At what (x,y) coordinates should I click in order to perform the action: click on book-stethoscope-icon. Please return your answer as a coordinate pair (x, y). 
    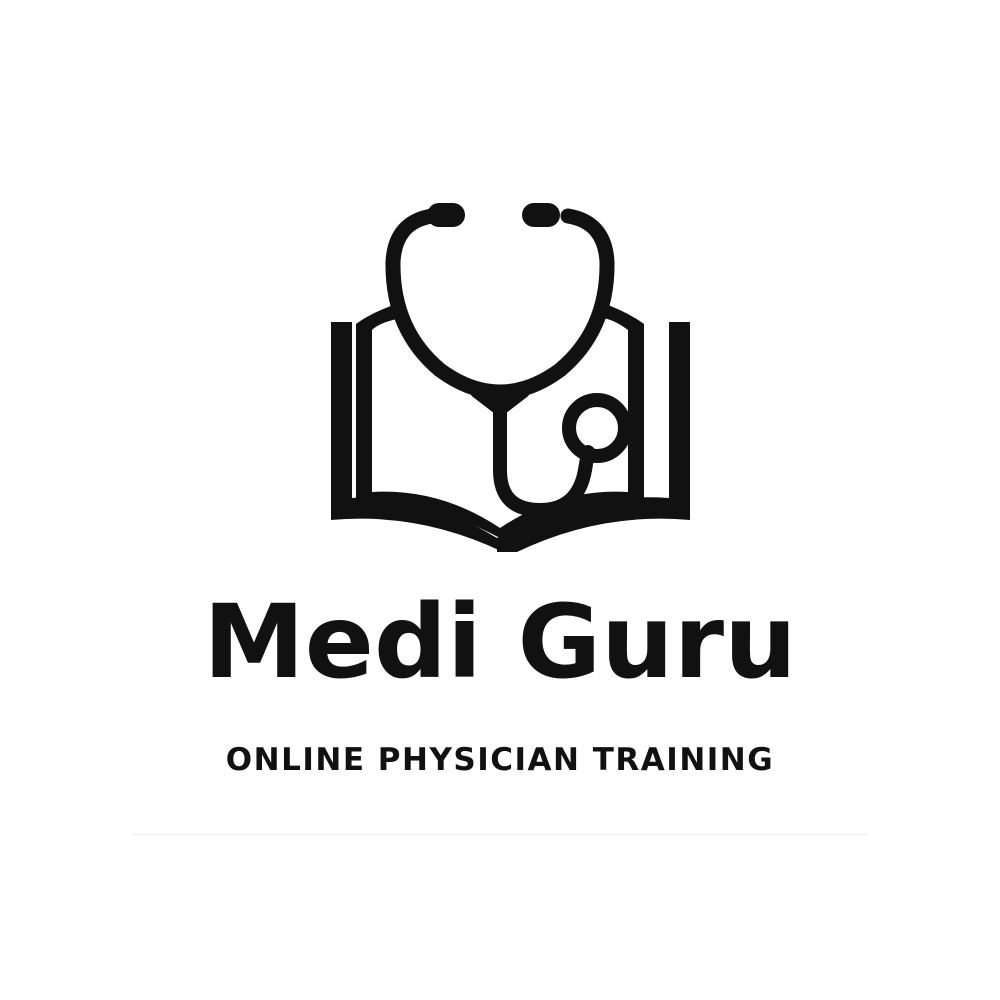
    Looking at the image, I should click on (510, 377).